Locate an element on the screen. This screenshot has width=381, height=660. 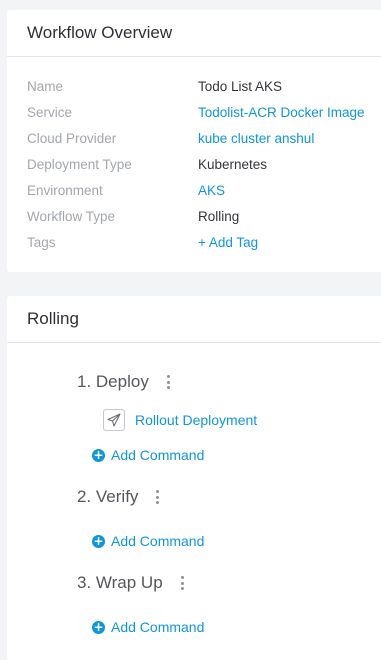
environment-link: AKS is located at coordinates (211, 190).